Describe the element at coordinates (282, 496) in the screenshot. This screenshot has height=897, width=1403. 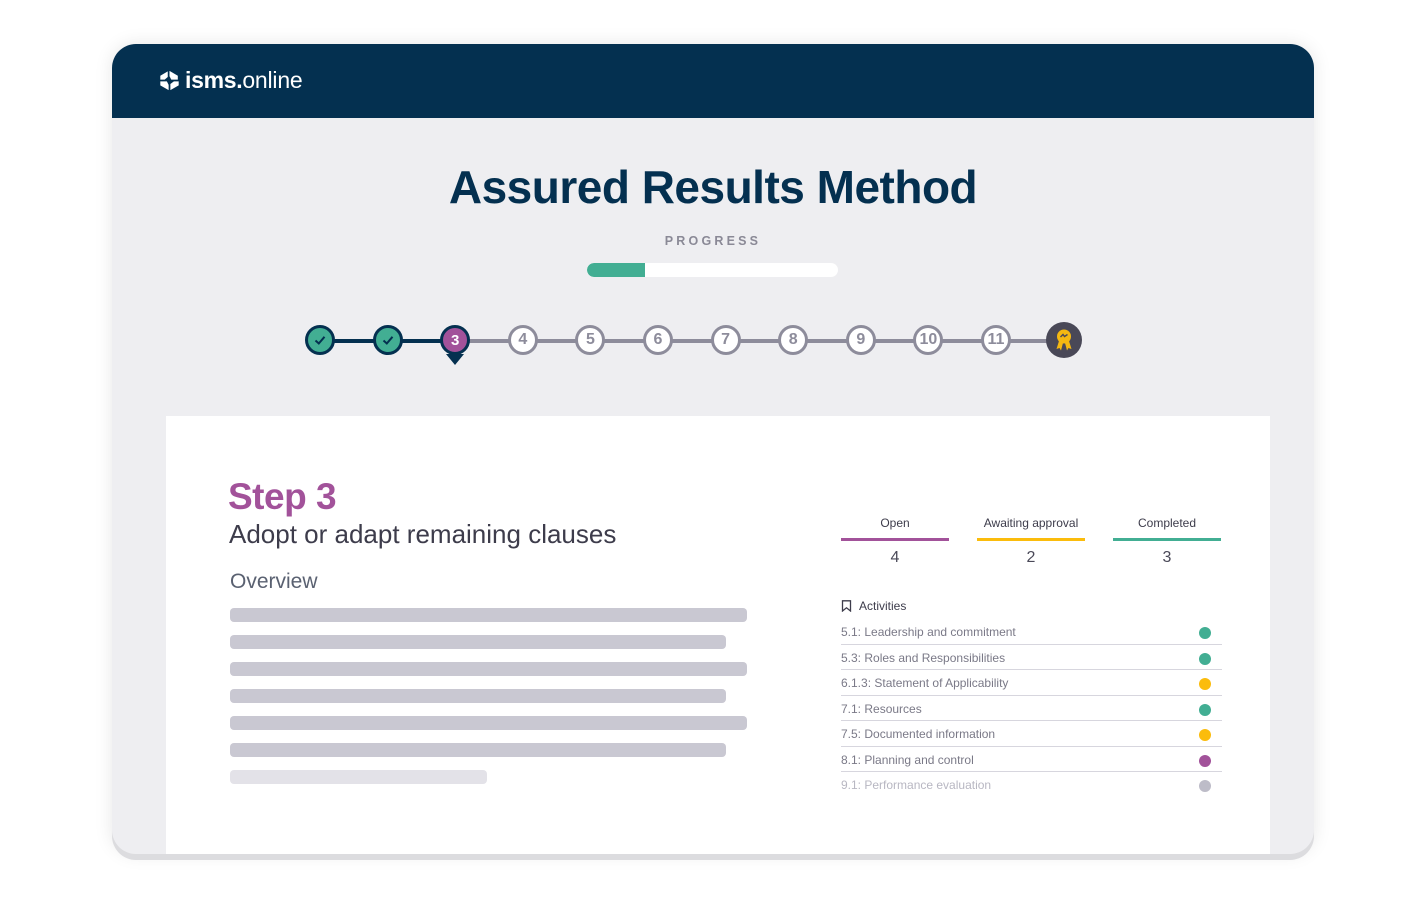
I see `step-heading: Step 3` at that location.